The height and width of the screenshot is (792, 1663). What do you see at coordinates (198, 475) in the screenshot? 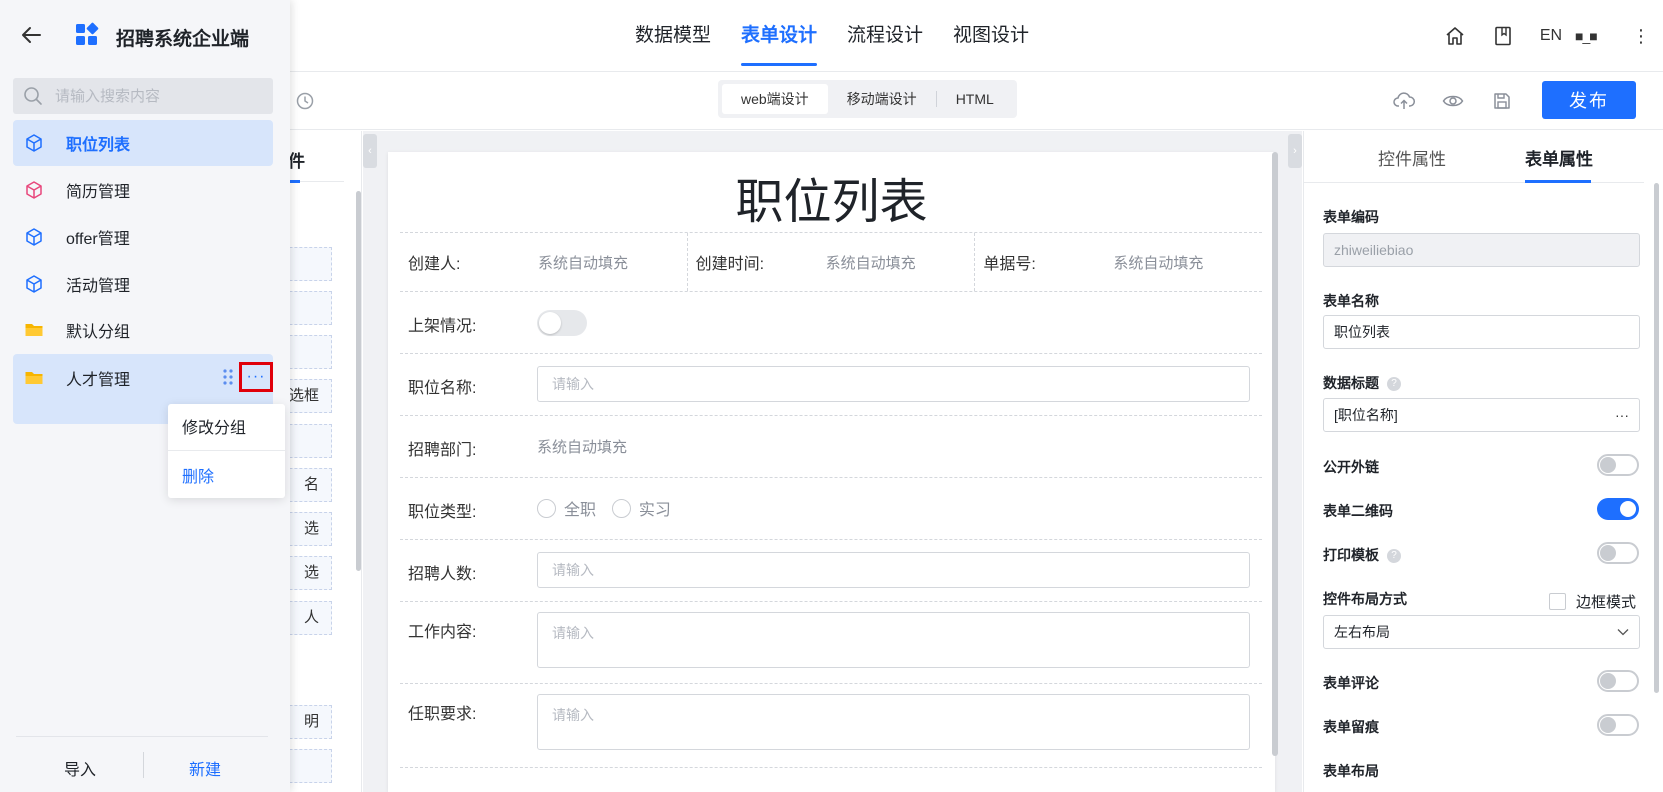
I see `menu-item-delete: 删除` at bounding box center [198, 475].